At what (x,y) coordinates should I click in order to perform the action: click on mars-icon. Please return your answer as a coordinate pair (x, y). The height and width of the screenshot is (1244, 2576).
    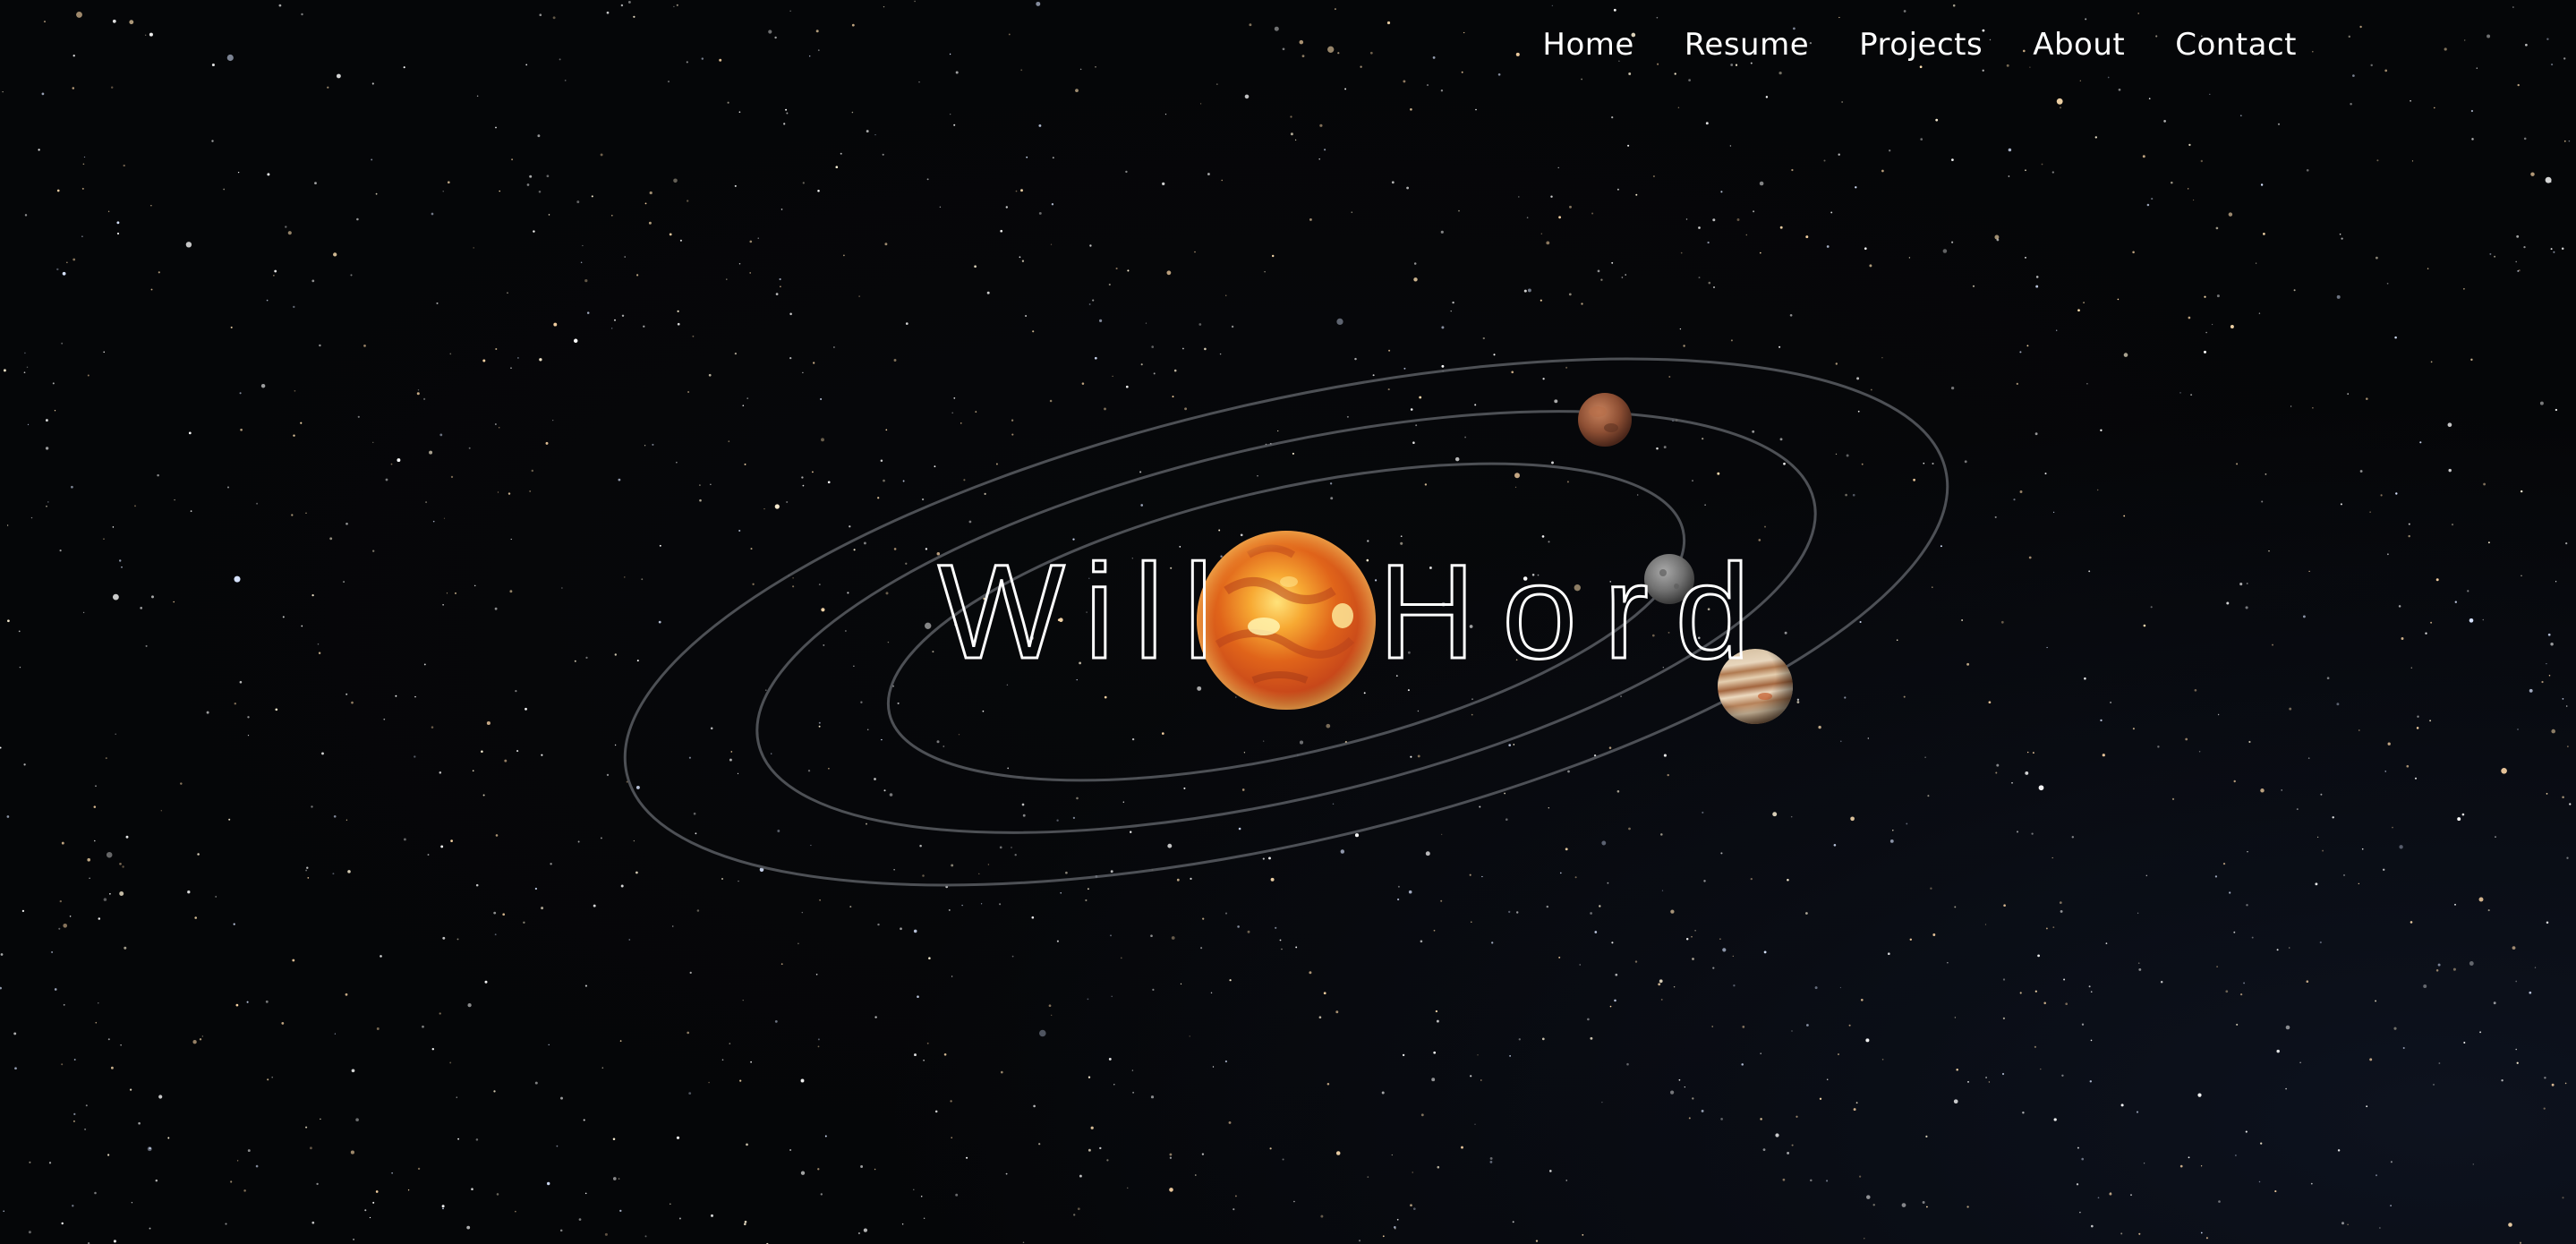
    Looking at the image, I should click on (1605, 420).